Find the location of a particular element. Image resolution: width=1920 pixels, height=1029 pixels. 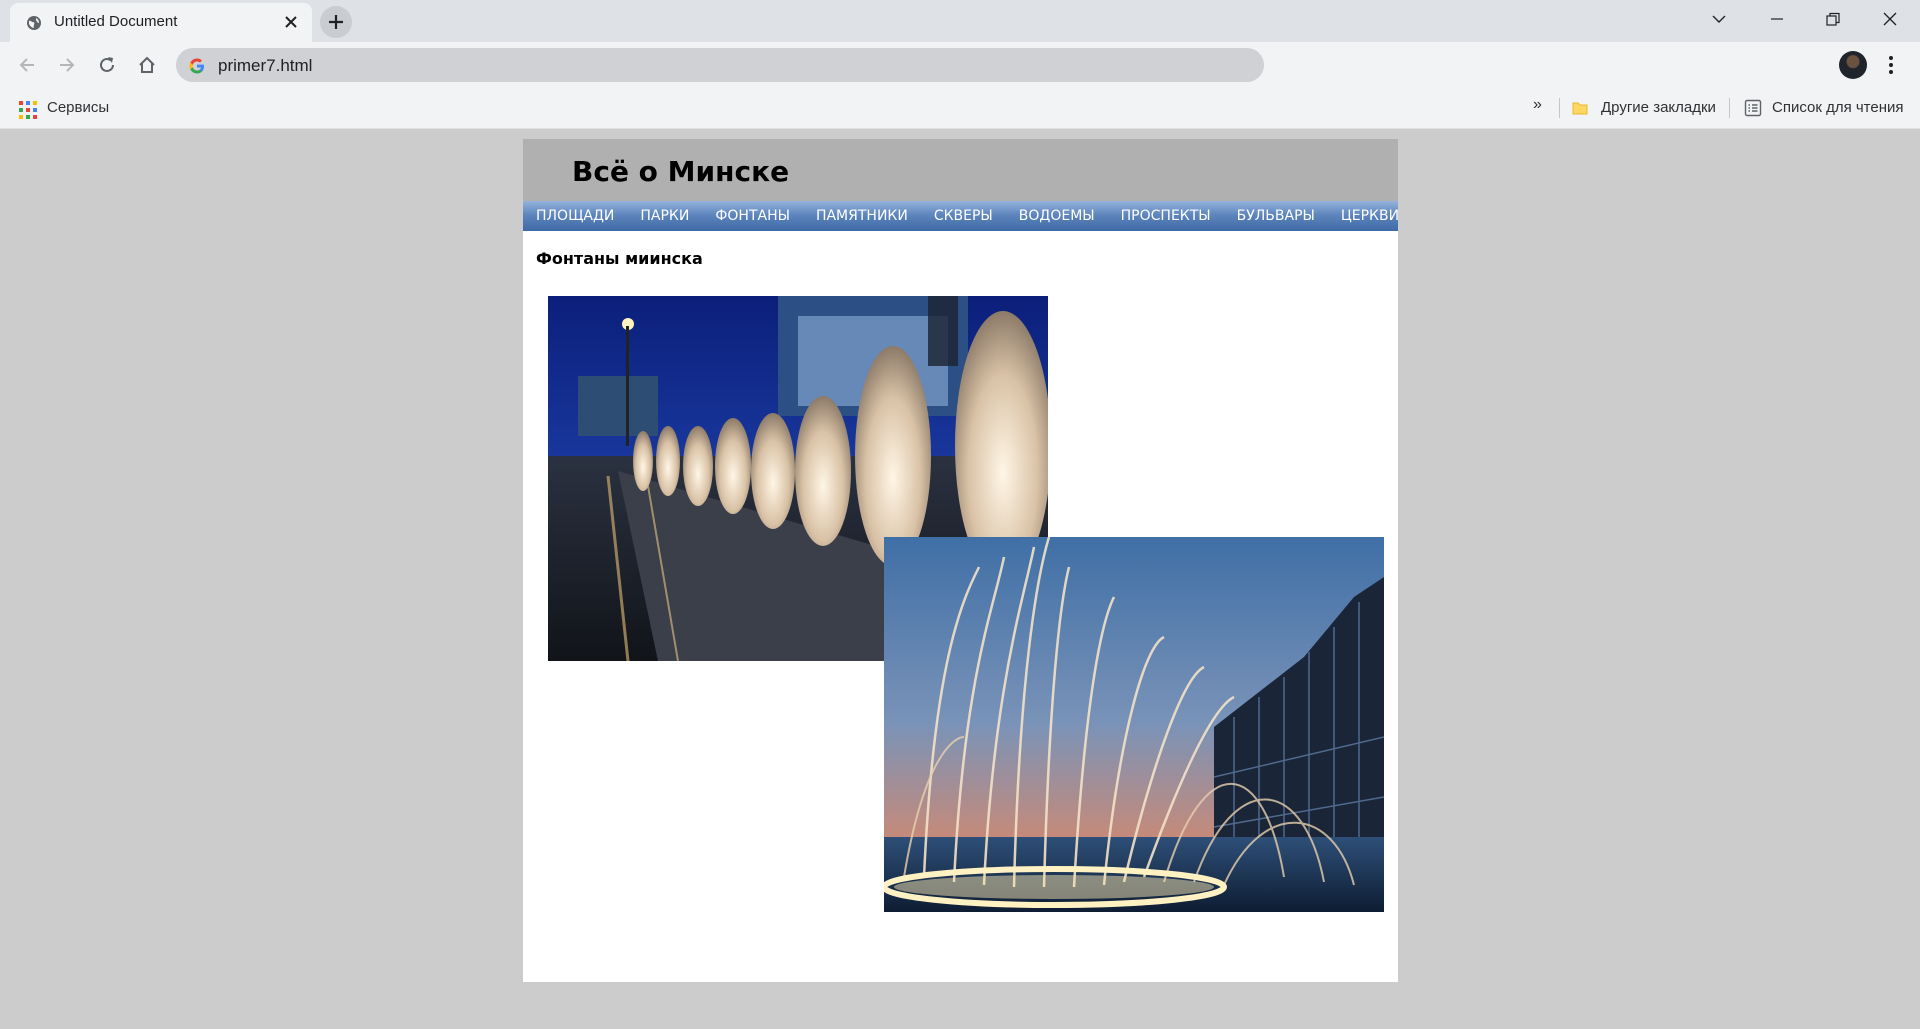

site-title: Всё о Минске is located at coordinates (681, 171).